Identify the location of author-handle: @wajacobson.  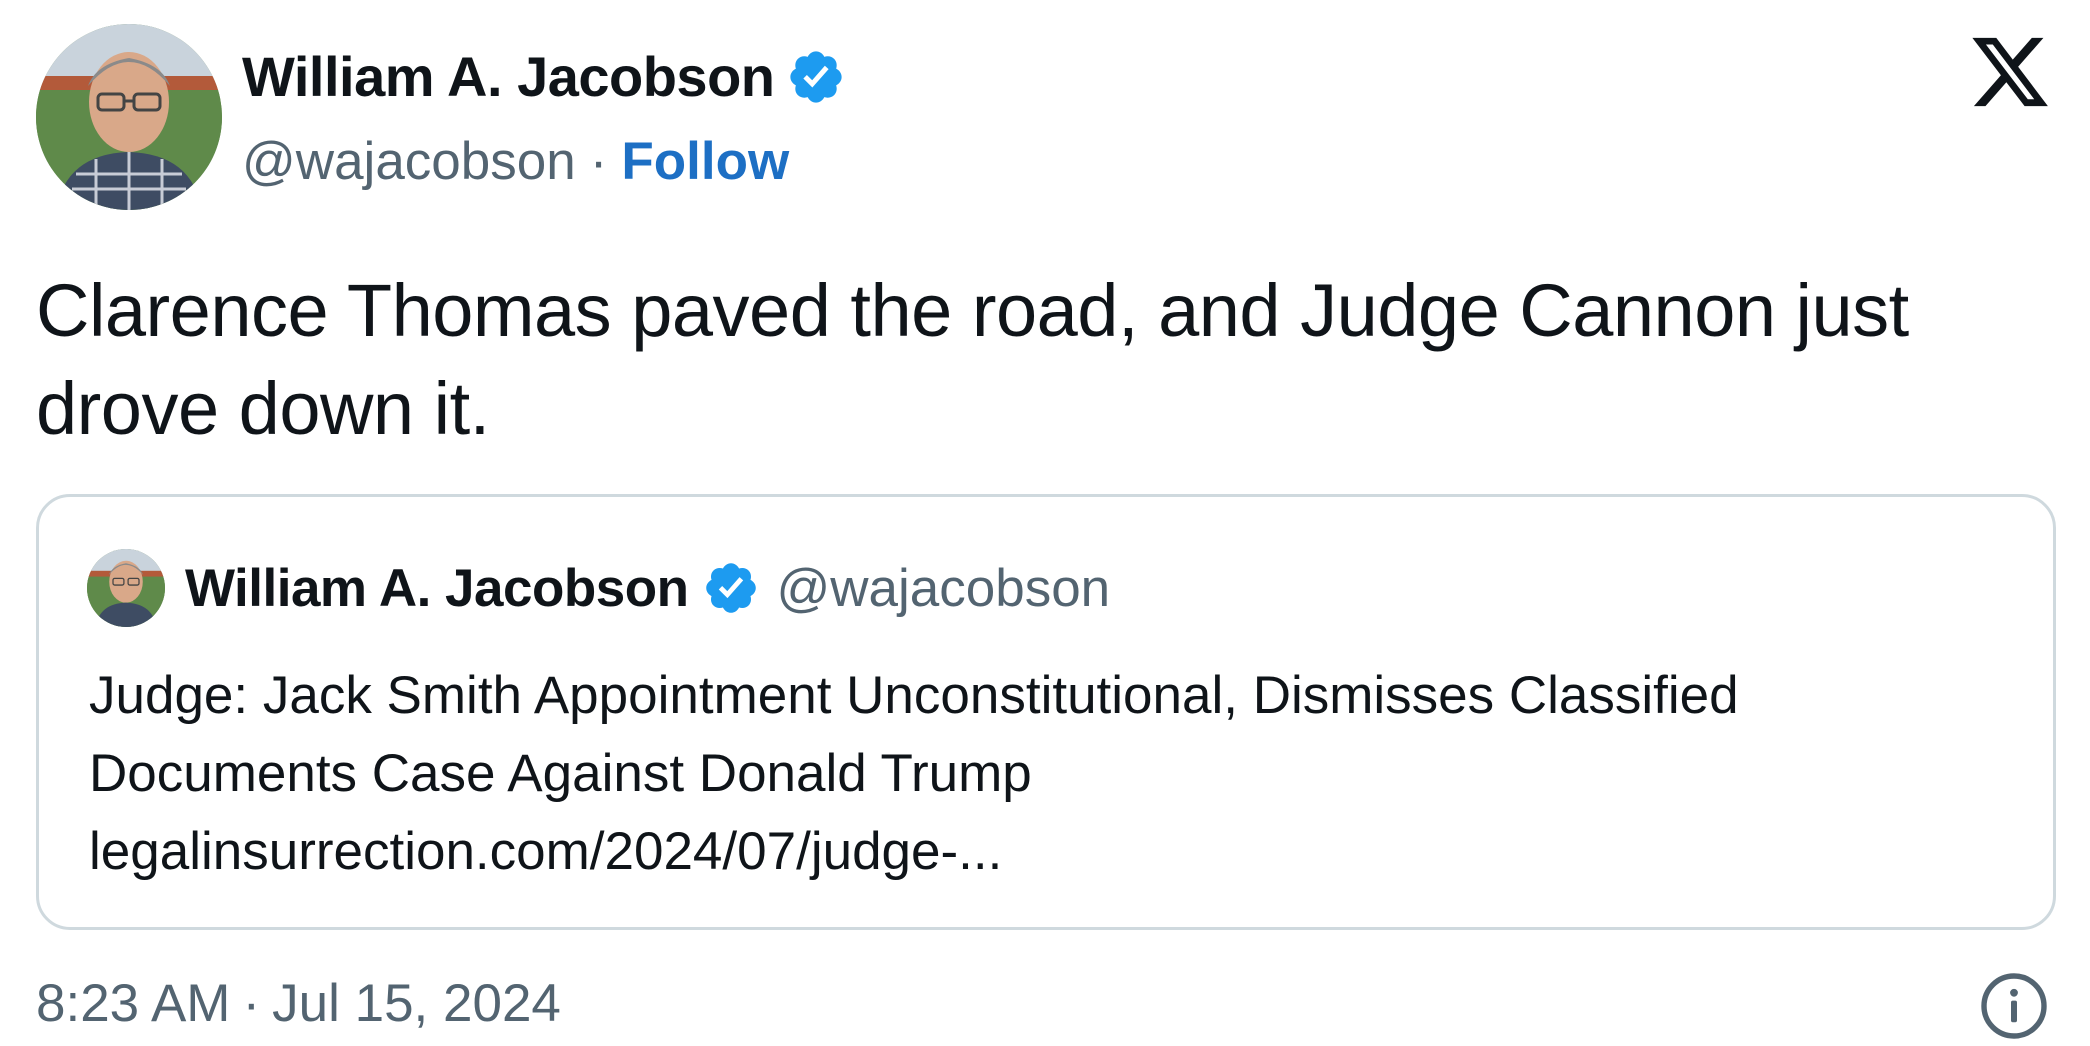
(409, 162).